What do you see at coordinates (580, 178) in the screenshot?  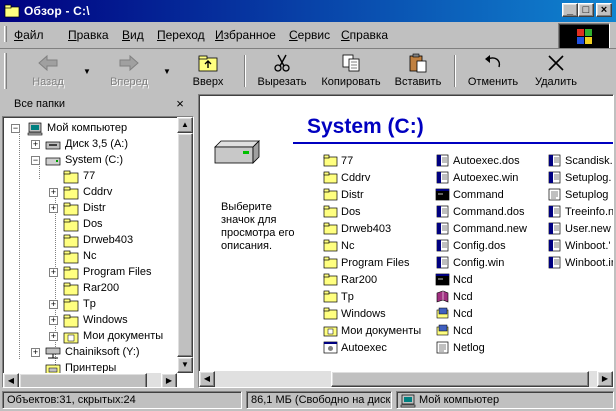 I see `file-item: Setuplog.` at bounding box center [580, 178].